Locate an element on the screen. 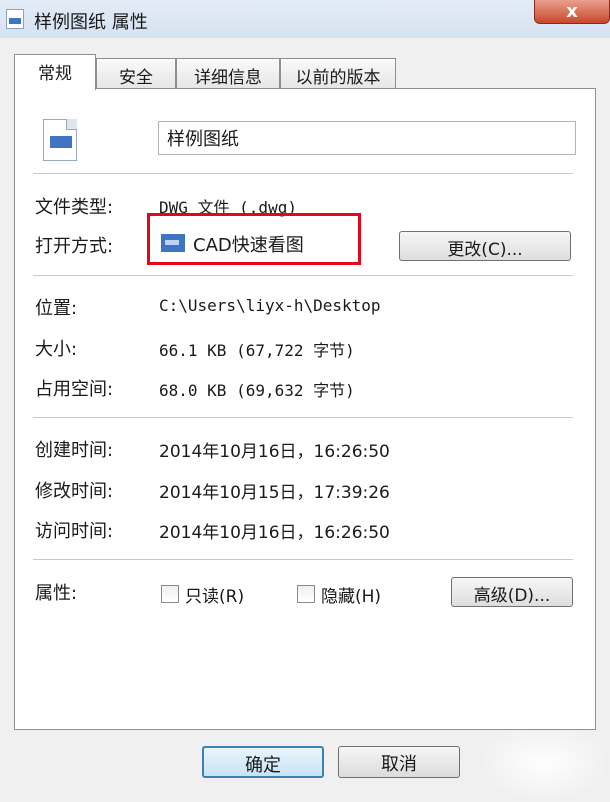 This screenshot has width=610, height=802. size-value: 66.1 KB (67,722 字节) is located at coordinates (257, 350).